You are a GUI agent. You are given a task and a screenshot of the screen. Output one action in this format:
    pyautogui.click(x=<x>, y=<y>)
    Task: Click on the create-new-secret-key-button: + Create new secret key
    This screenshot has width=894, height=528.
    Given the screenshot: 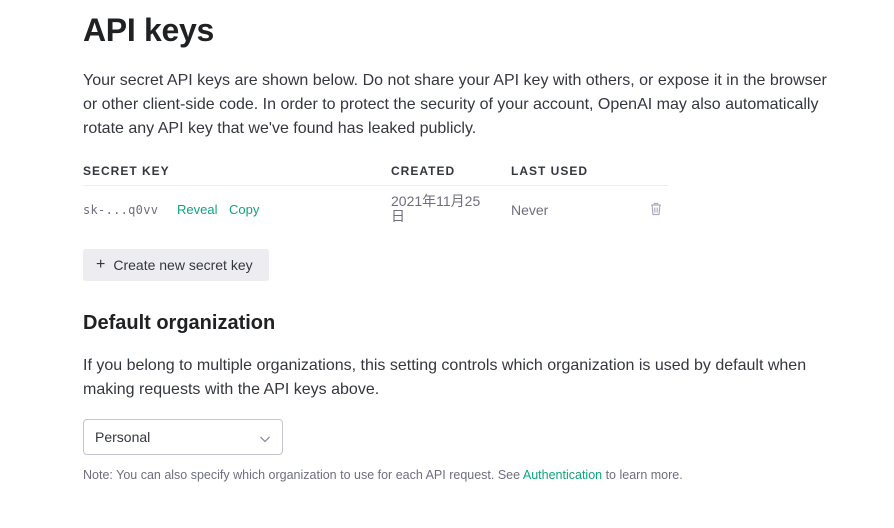 What is the action you would take?
    pyautogui.click(x=176, y=265)
    